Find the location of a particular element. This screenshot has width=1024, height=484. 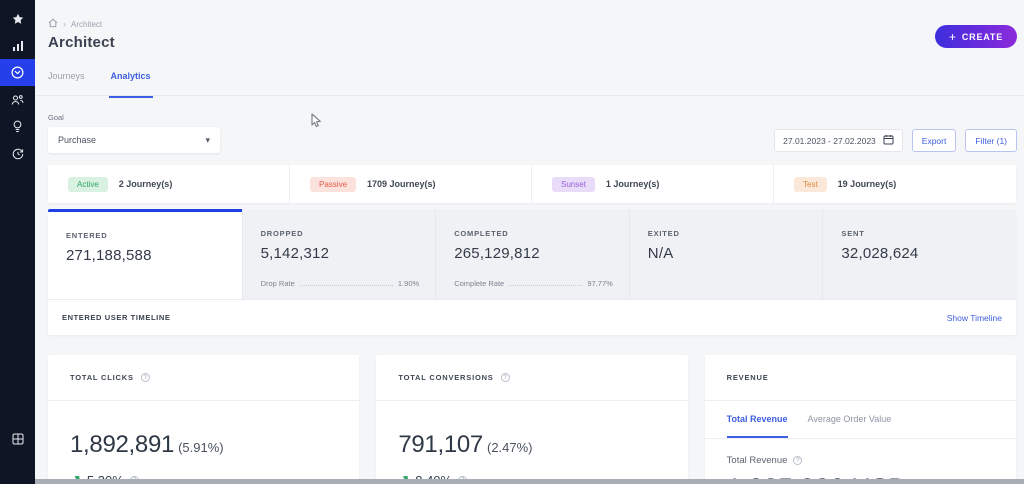

stat-value: 32,028,624 is located at coordinates (880, 253).